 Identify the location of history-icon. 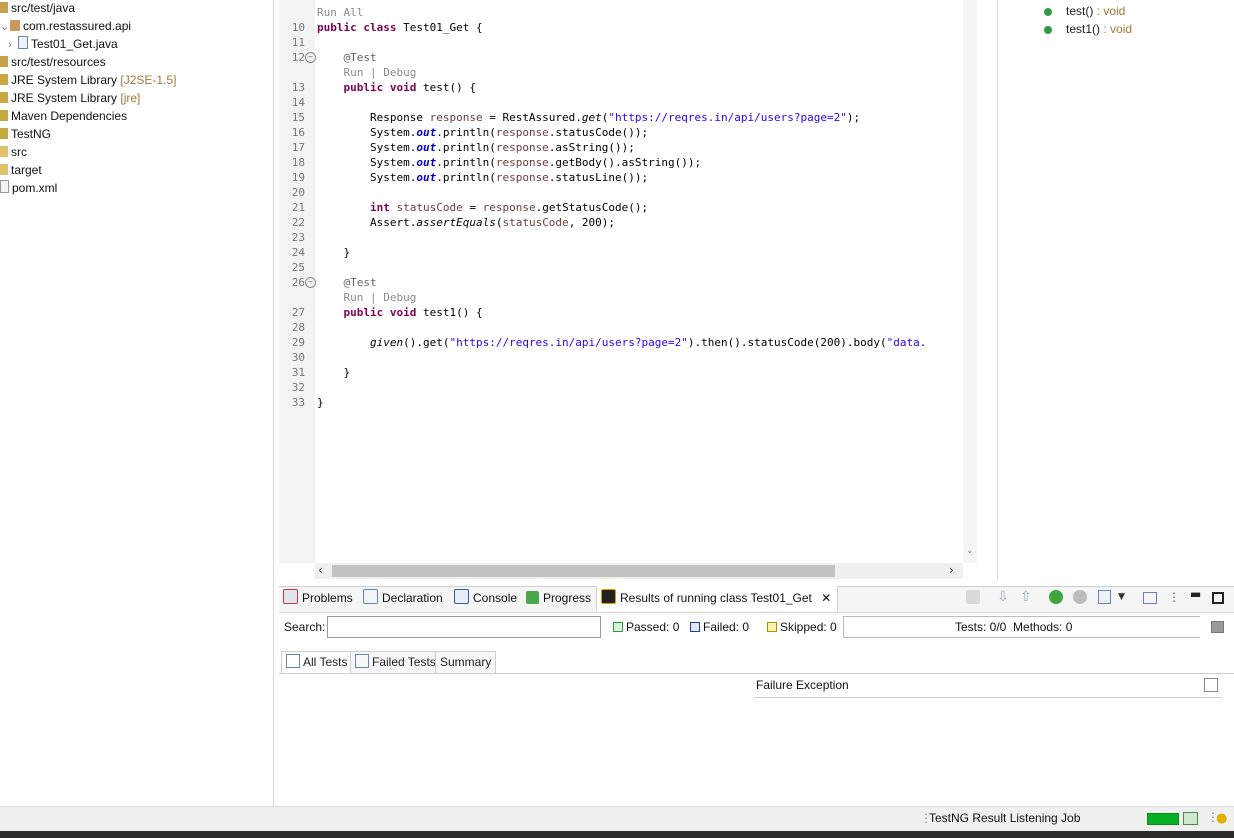
(1104, 597).